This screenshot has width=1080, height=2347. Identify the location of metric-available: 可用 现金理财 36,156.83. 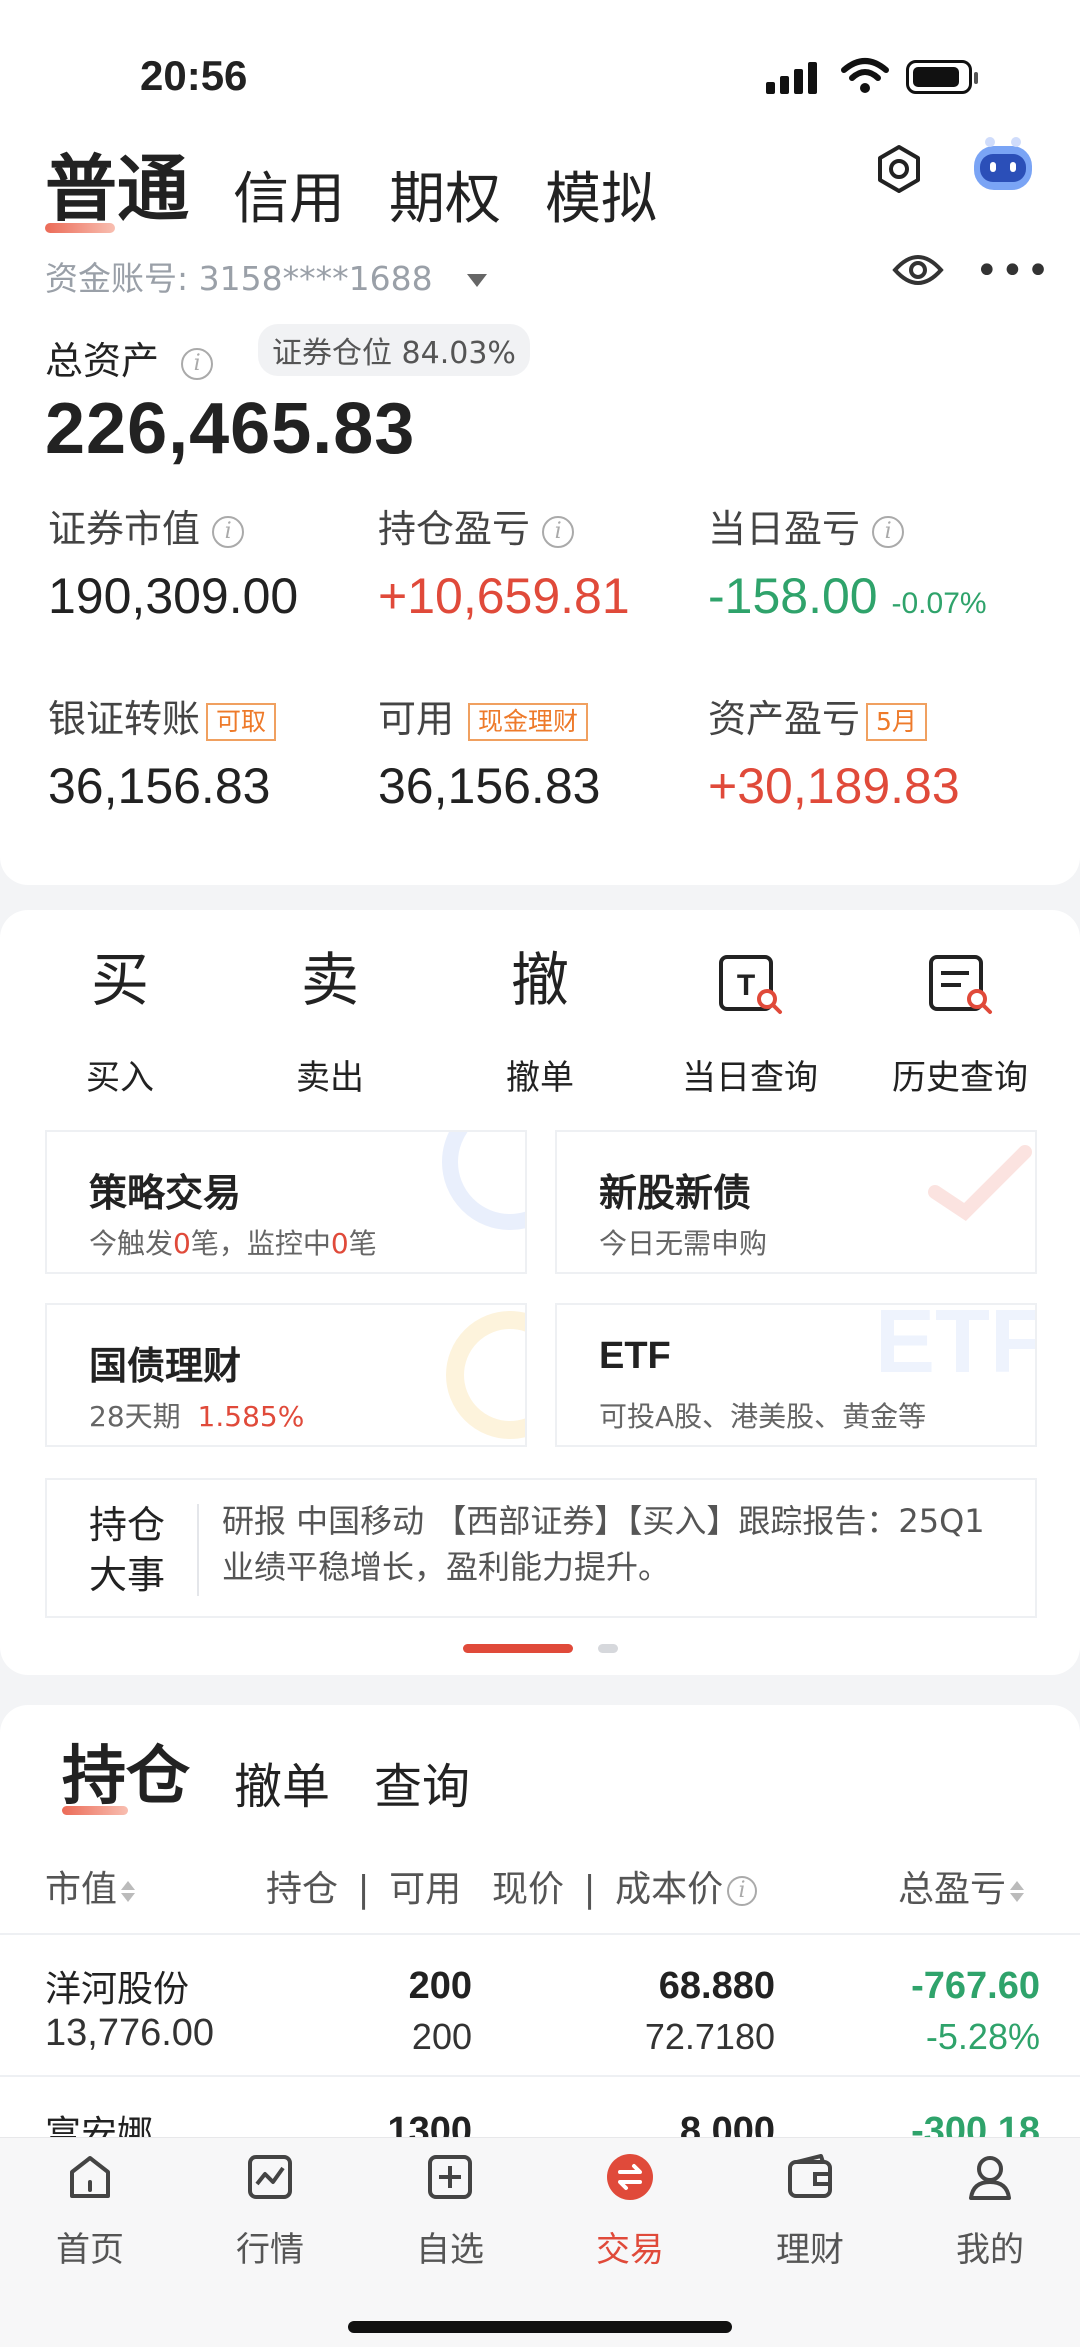
(489, 751).